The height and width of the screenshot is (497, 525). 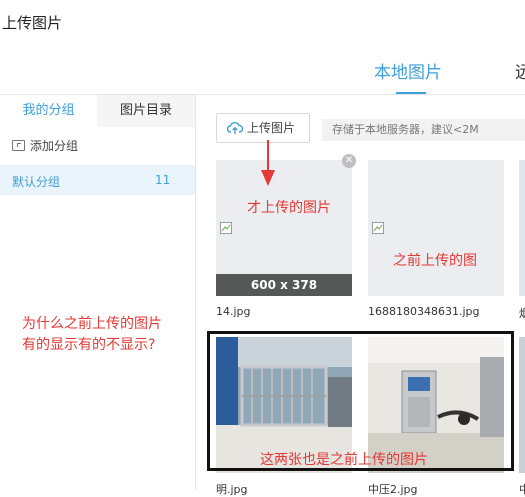 I want to click on group-name: 默认分组, so click(x=36, y=182).